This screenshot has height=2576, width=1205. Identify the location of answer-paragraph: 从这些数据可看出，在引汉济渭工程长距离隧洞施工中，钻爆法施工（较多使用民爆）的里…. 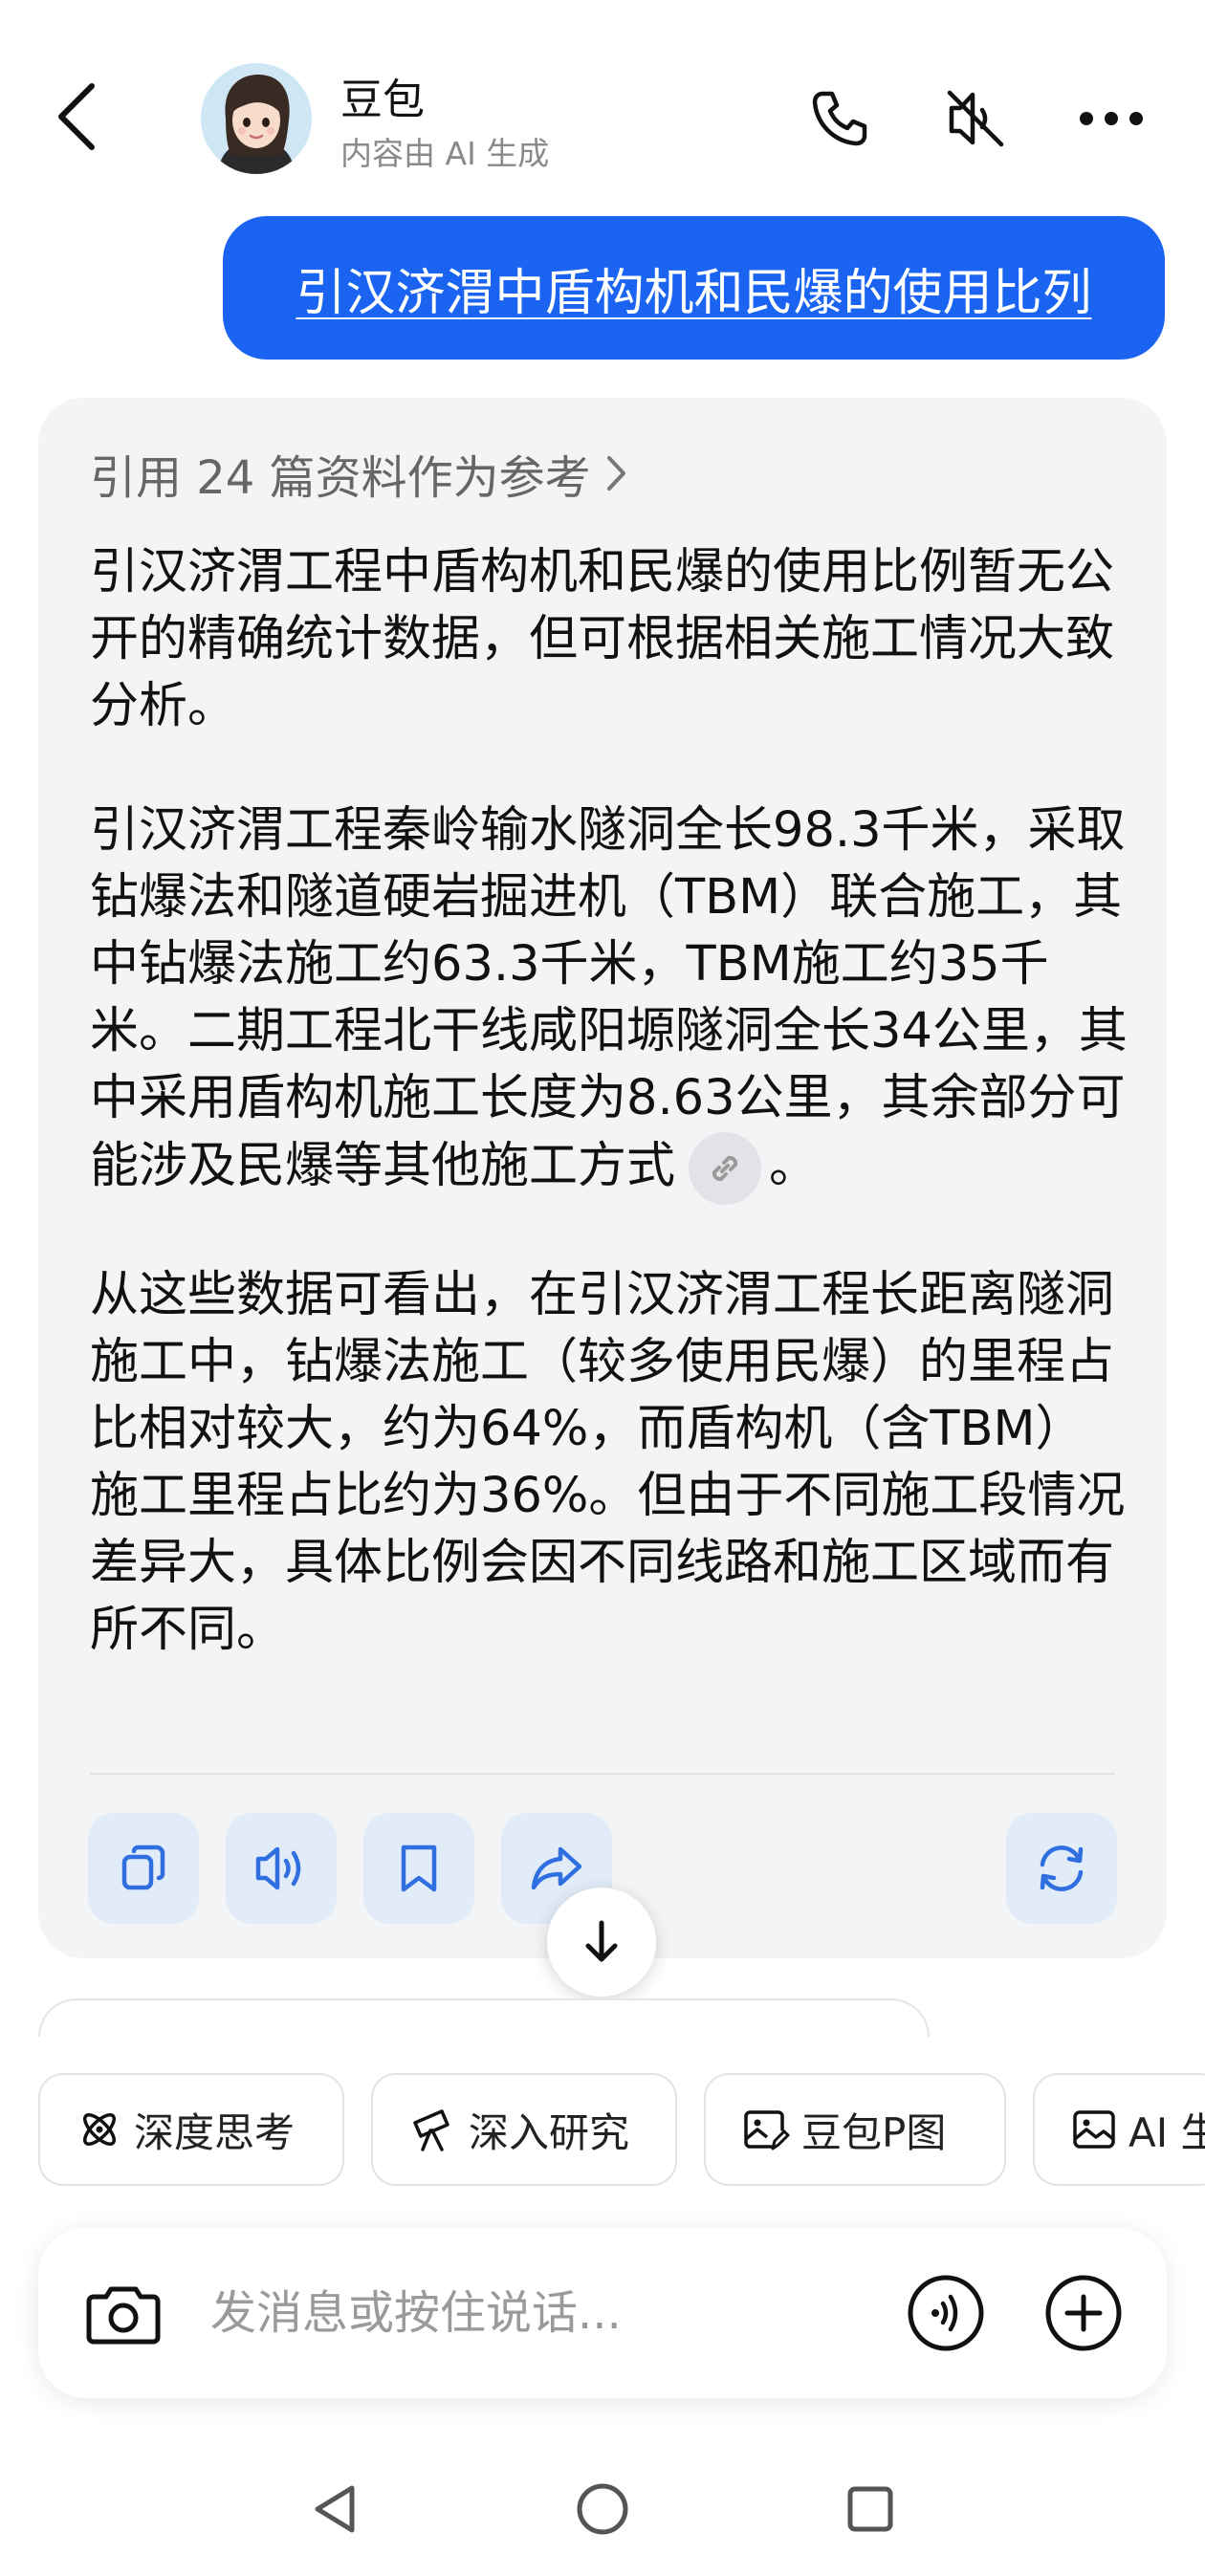
(608, 1462).